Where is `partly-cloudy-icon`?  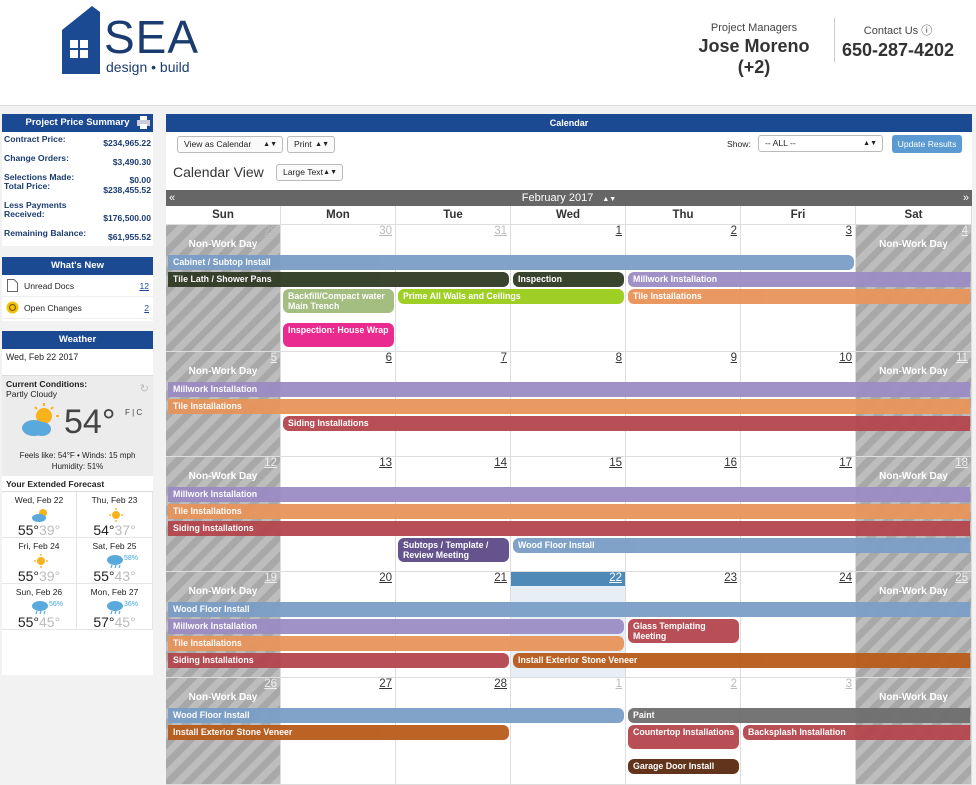 partly-cloudy-icon is located at coordinates (40, 419).